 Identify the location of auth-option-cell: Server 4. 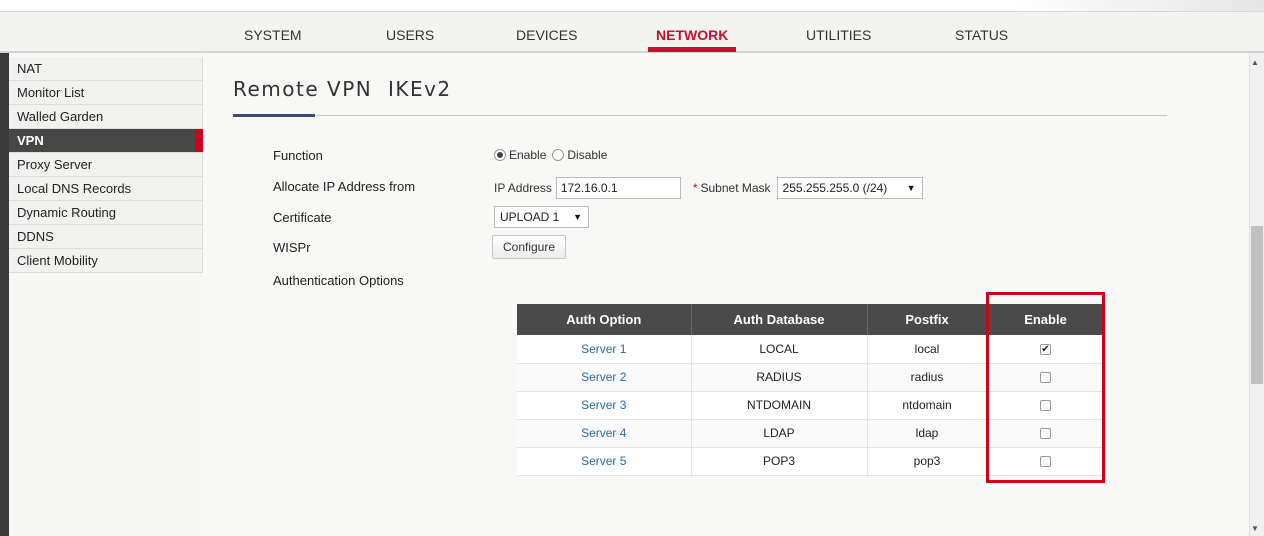
(604, 433).